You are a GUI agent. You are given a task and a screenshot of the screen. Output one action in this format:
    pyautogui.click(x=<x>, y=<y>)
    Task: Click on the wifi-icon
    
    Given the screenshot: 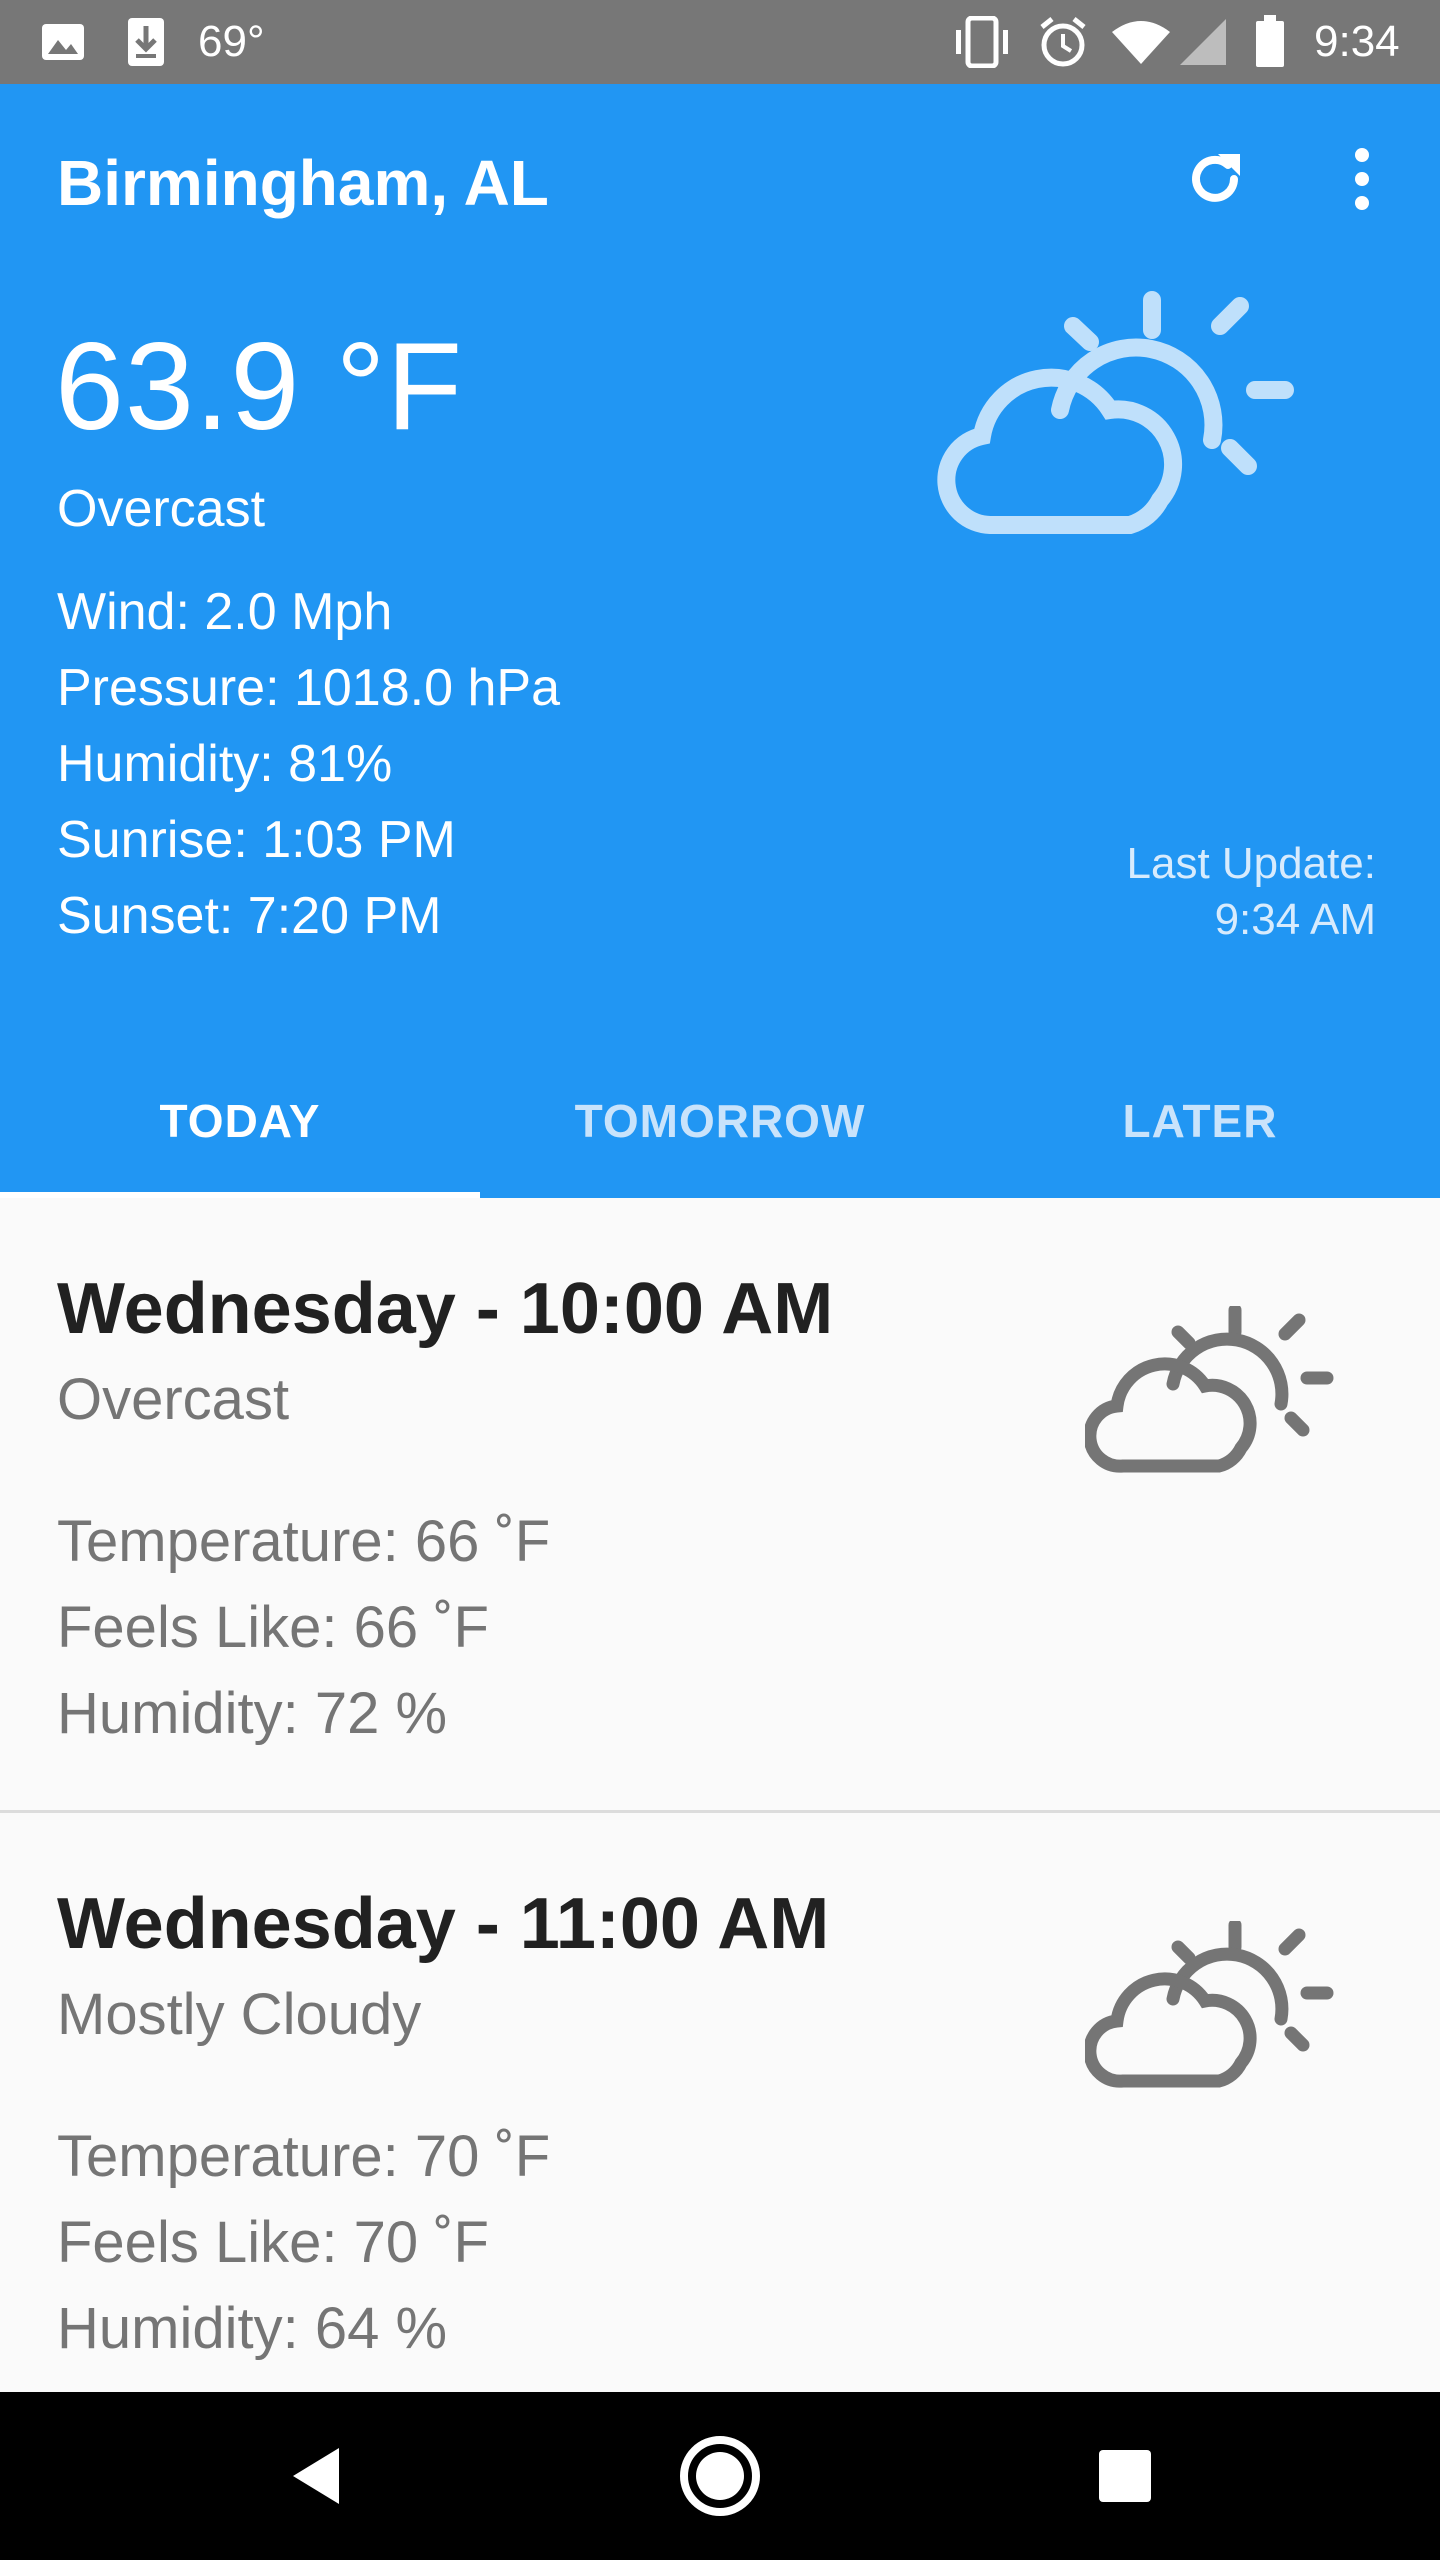 What is the action you would take?
    pyautogui.click(x=1141, y=42)
    